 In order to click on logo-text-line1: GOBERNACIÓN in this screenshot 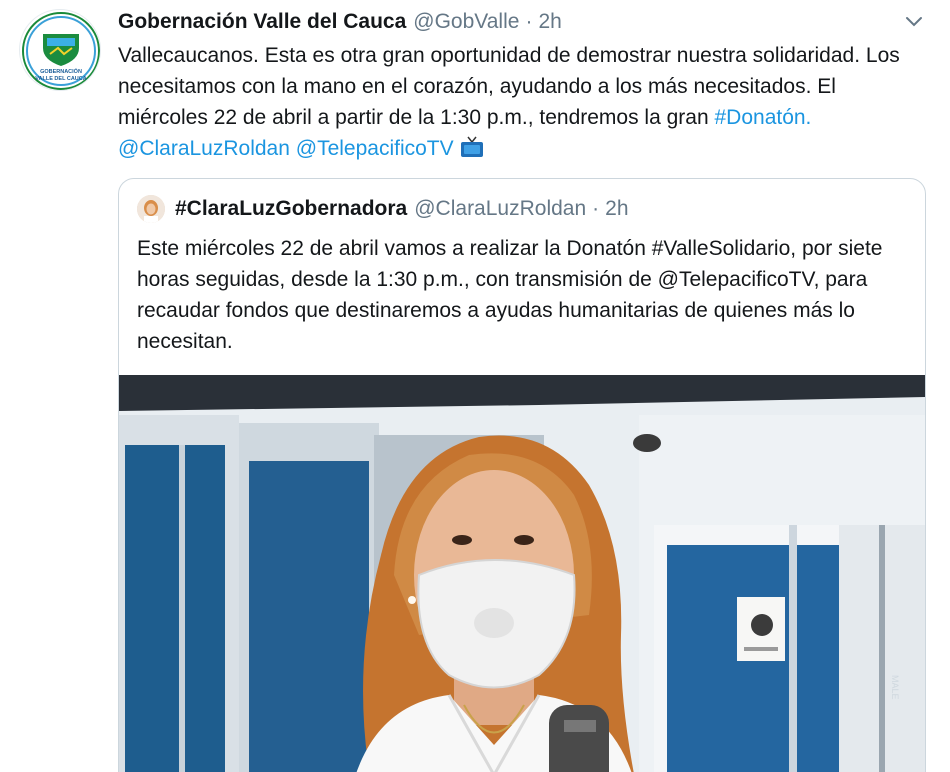, I will do `click(61, 71)`.